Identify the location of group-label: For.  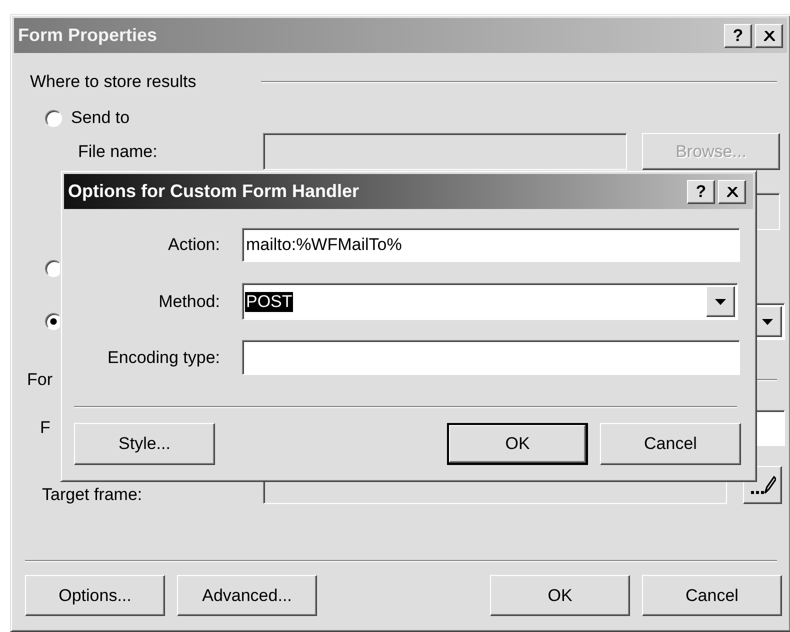
(39, 380).